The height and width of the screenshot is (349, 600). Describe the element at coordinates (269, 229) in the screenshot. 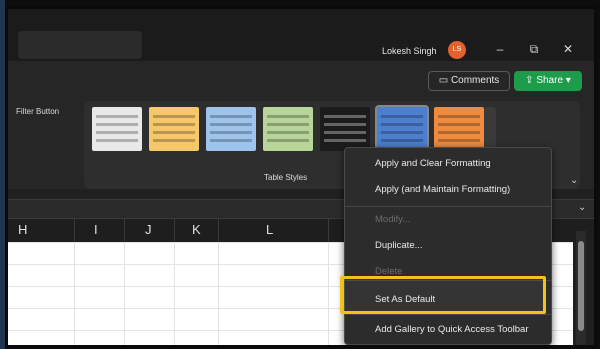

I see `column-header-l: L` at that location.